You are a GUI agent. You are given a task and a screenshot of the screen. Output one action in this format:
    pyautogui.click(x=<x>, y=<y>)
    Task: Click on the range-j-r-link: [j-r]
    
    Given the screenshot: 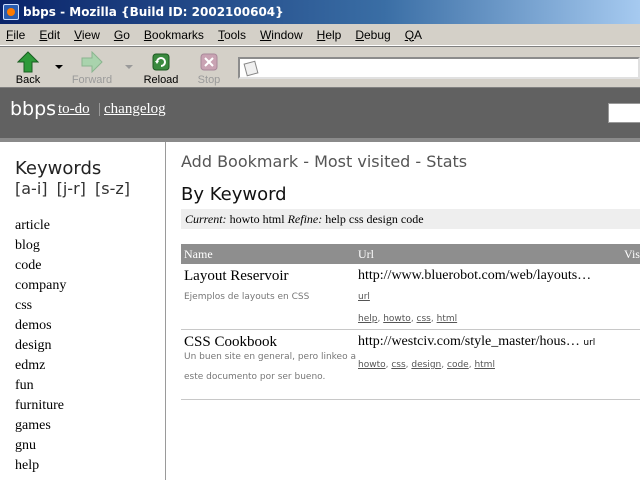 What is the action you would take?
    pyautogui.click(x=71, y=188)
    